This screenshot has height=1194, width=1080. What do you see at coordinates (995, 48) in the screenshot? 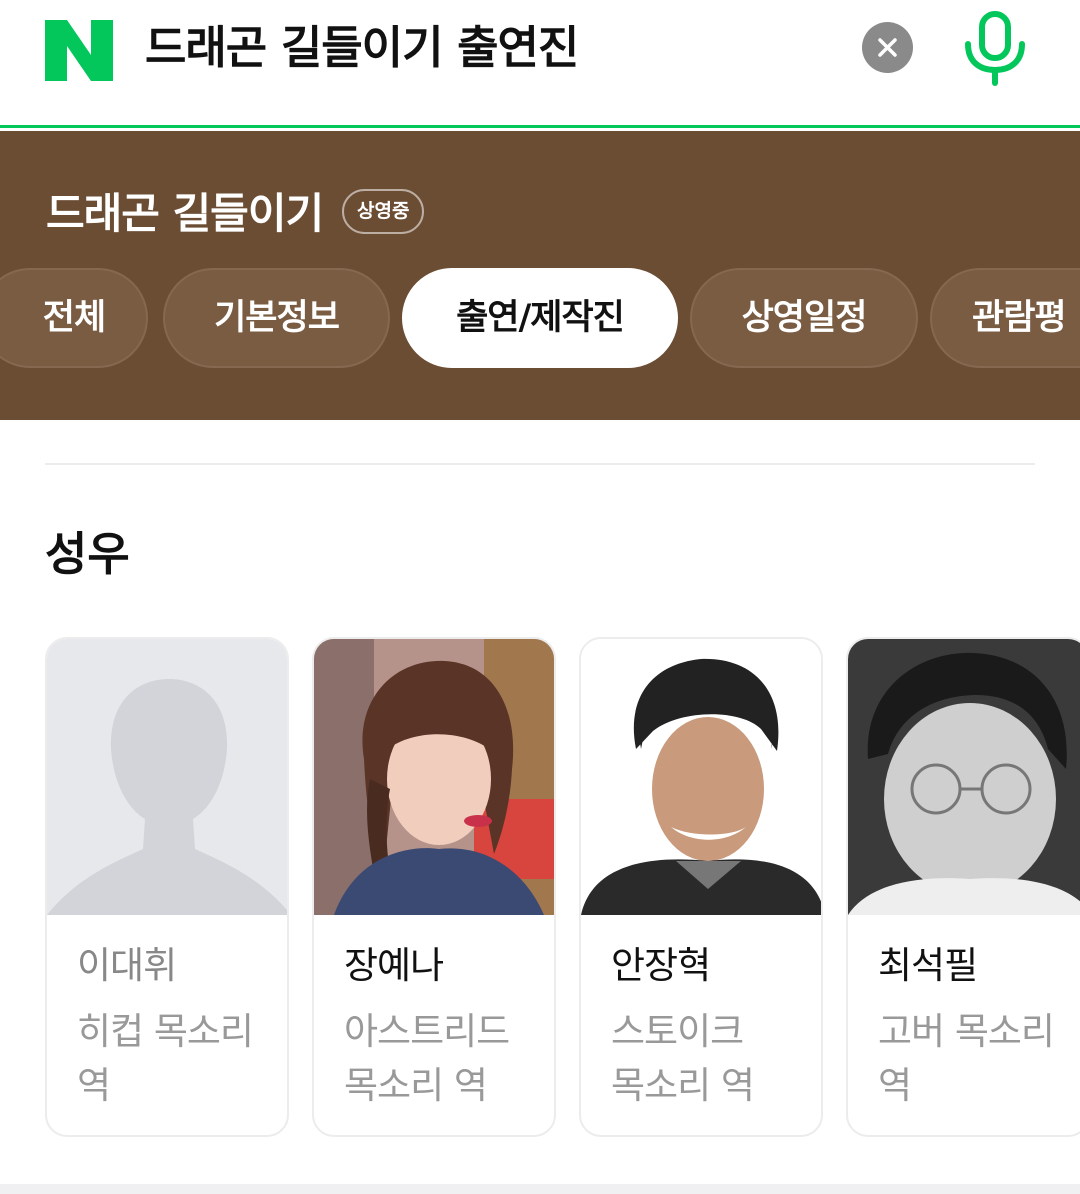
I see `microphone-icon` at bounding box center [995, 48].